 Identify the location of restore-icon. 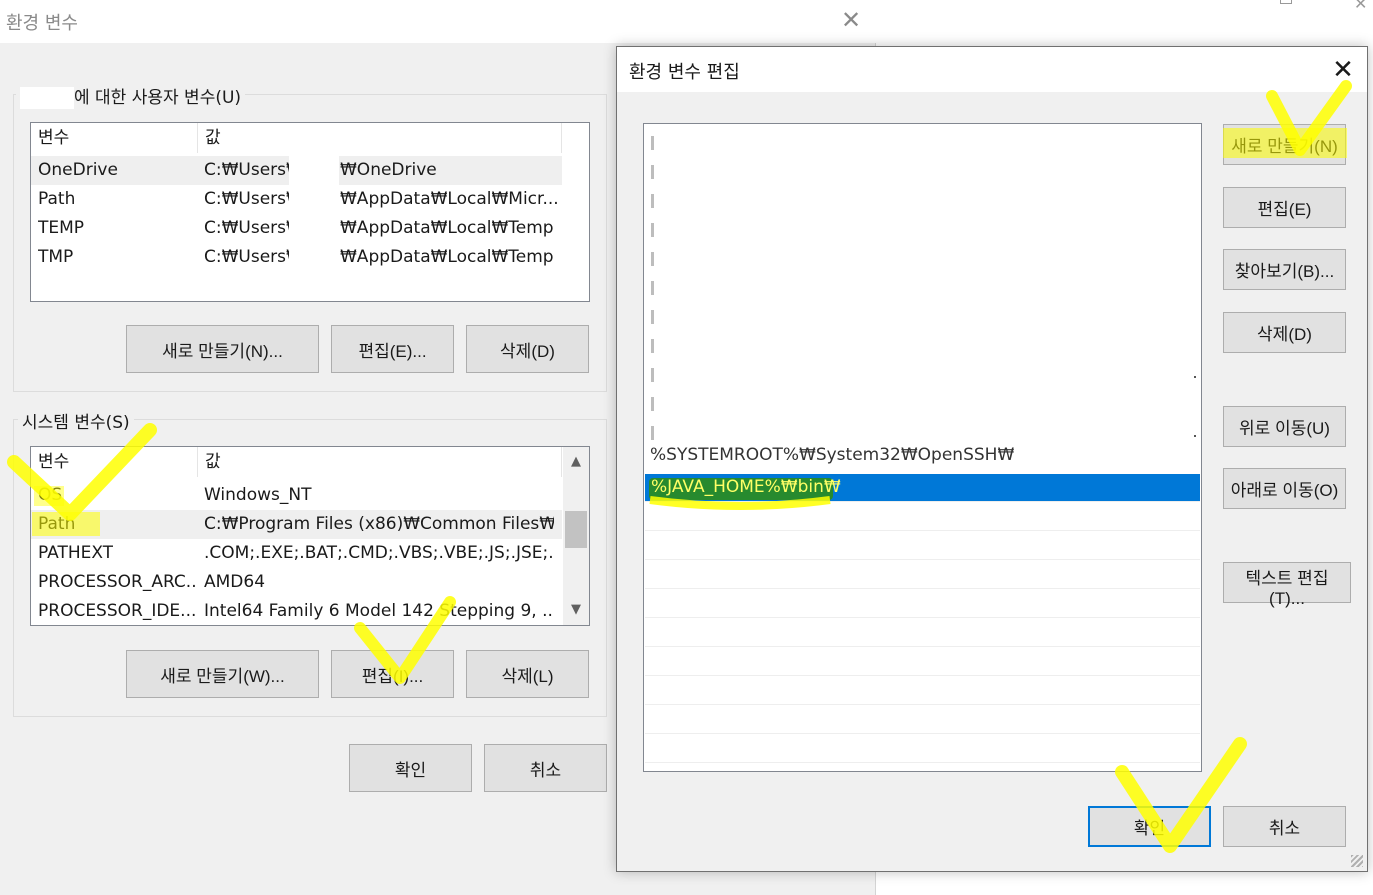
(1286, 2).